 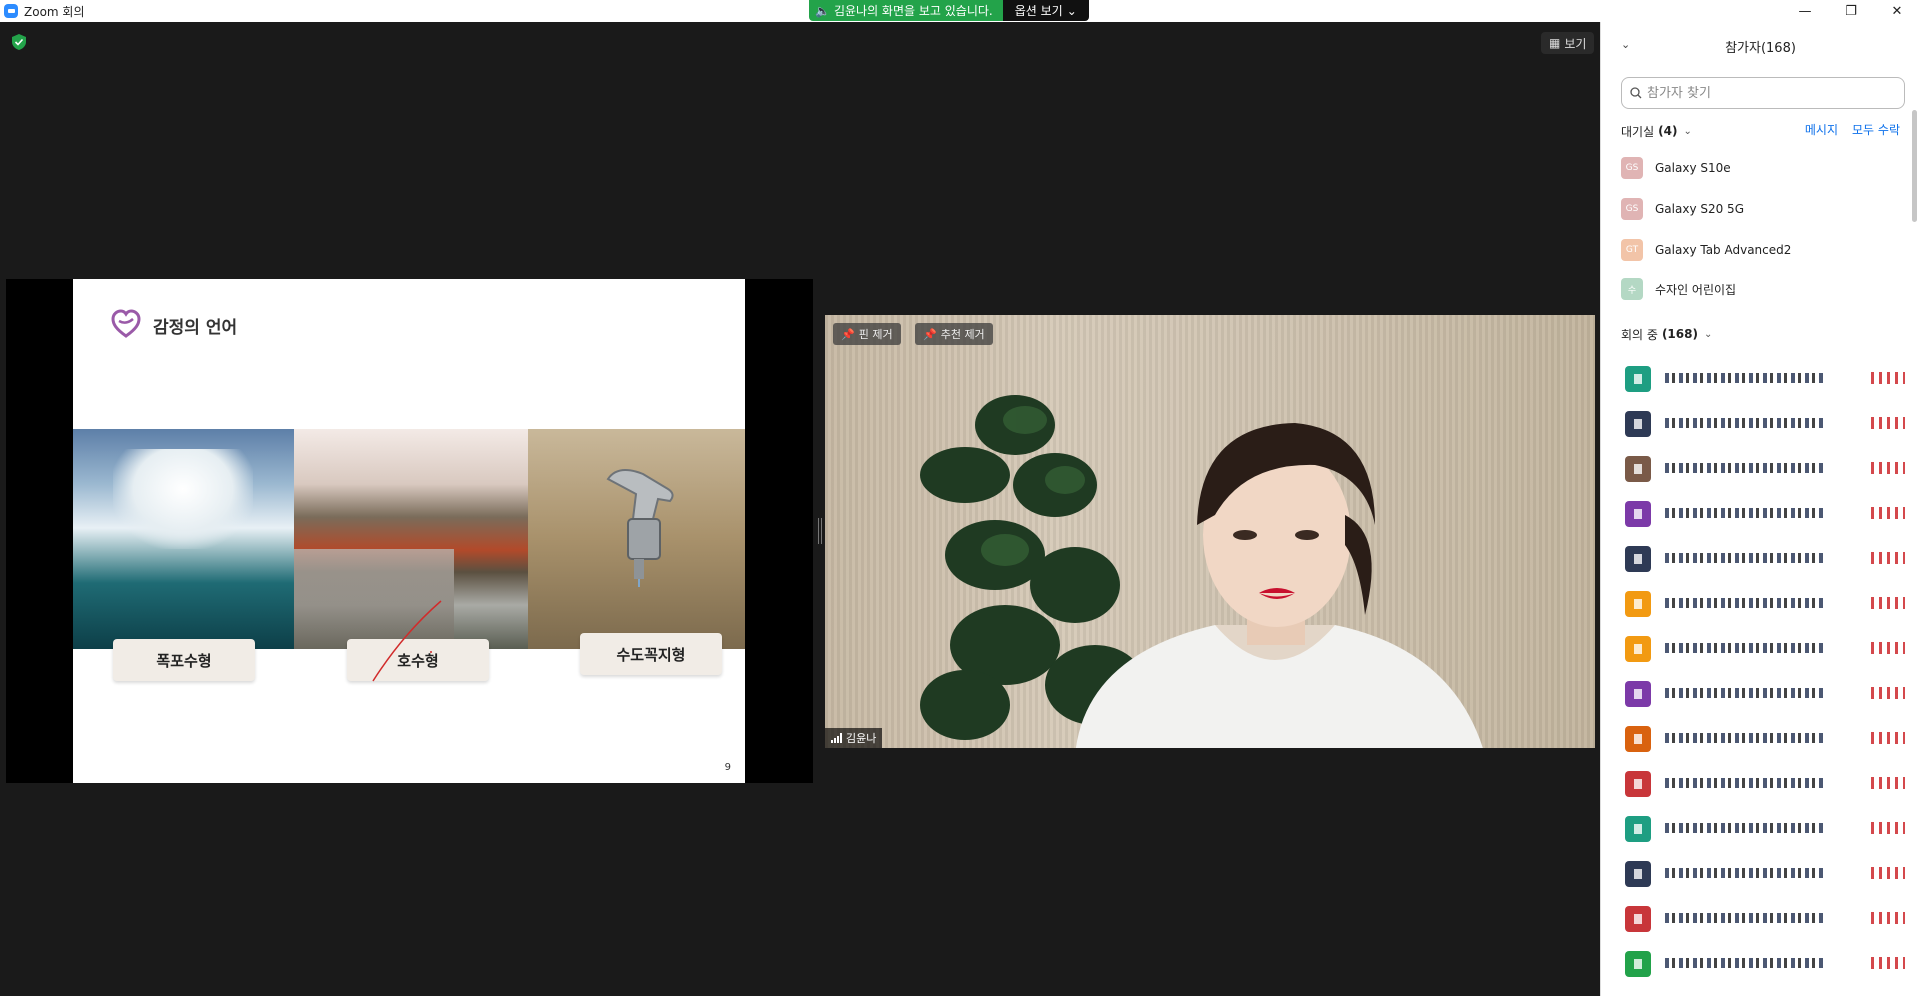 What do you see at coordinates (1038, 11) in the screenshot?
I see `view-options-label: 옵션 보기` at bounding box center [1038, 11].